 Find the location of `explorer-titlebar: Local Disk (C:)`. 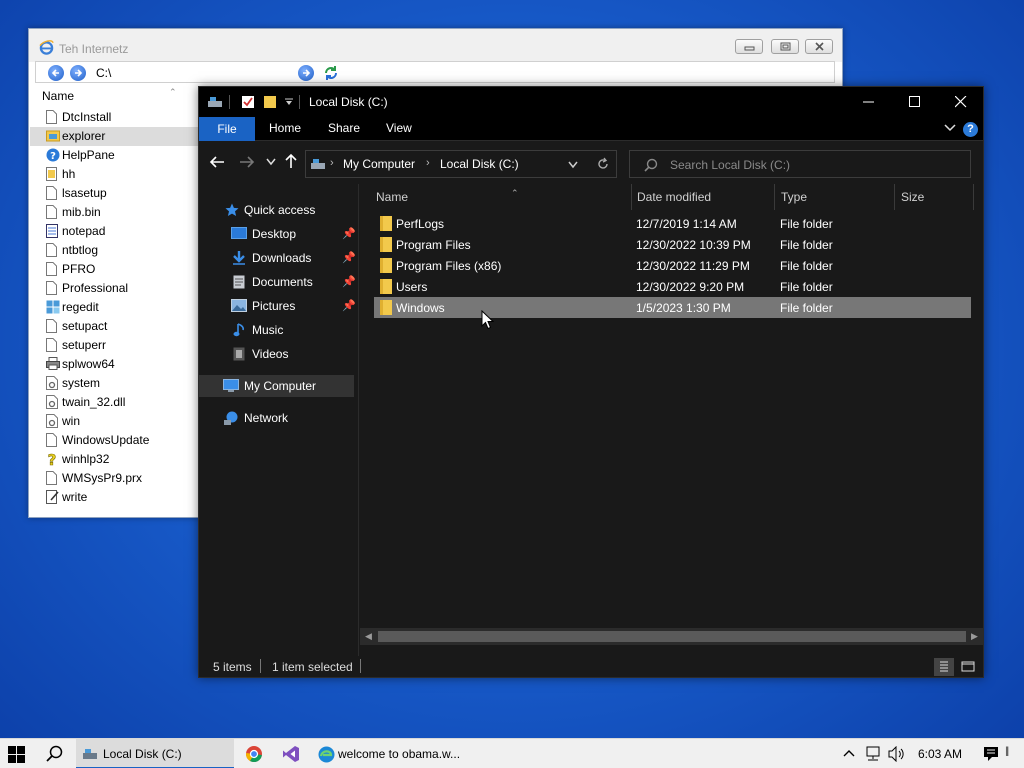

explorer-titlebar: Local Disk (C:) is located at coordinates (591, 102).